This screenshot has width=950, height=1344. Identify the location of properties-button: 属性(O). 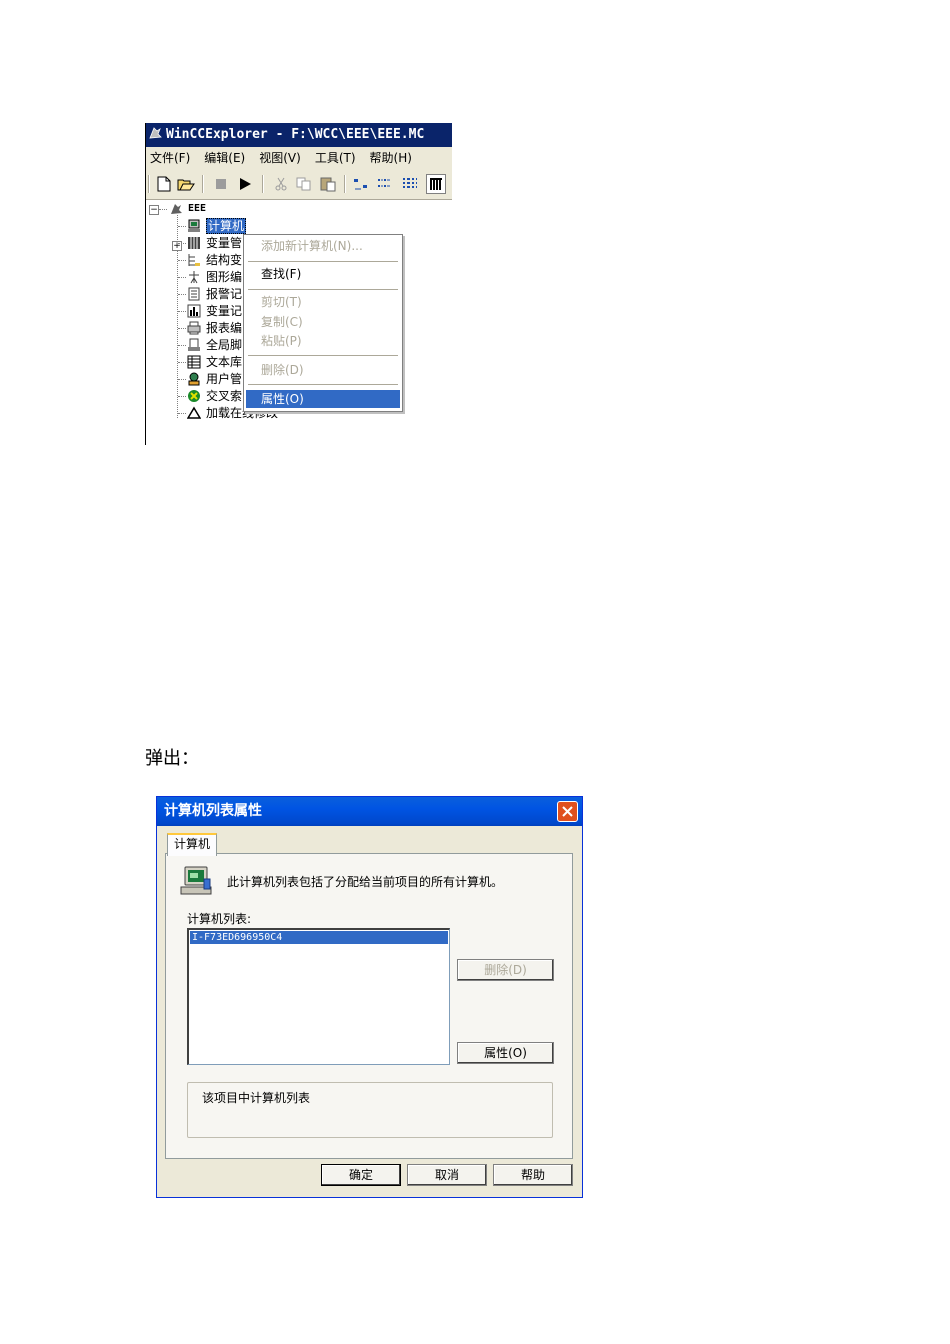
(505, 1053).